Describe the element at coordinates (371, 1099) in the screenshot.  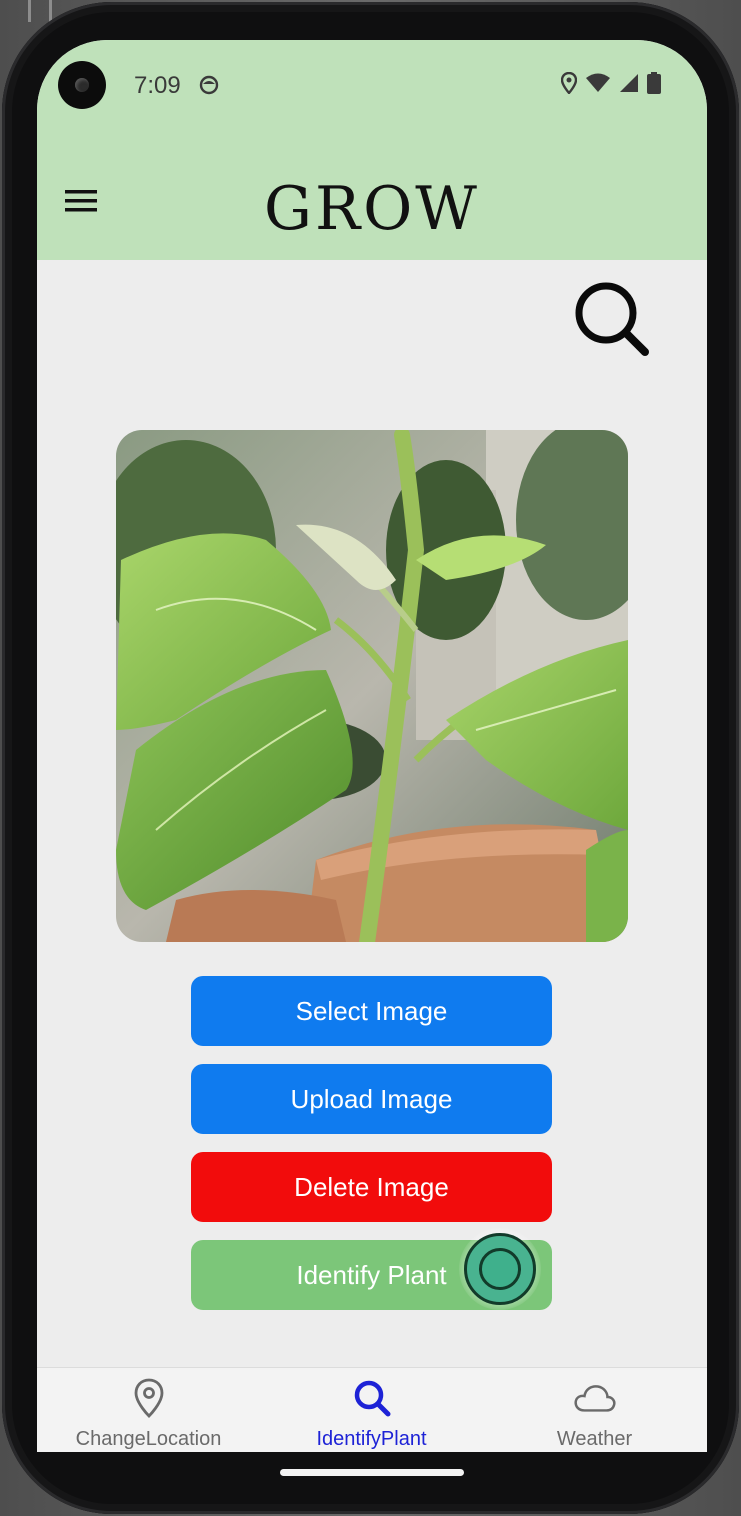
I see `upload-image-button: Upload Image` at that location.